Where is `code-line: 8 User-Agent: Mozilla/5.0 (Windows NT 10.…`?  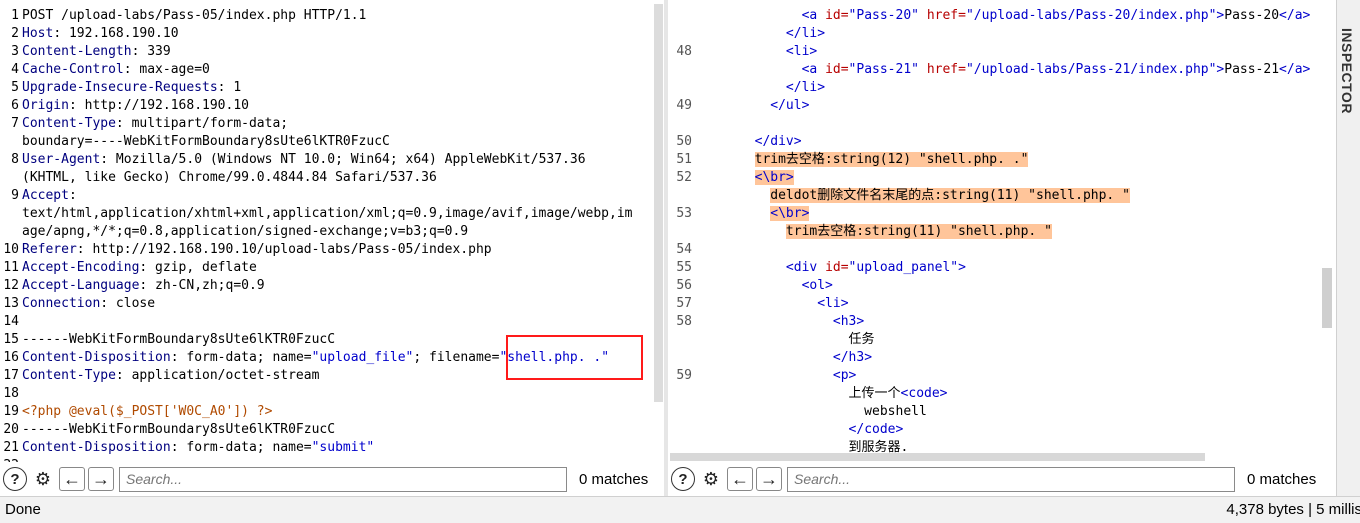 code-line: 8 User-Agent: Mozilla/5.0 (Windows NT 10.… is located at coordinates (325, 160).